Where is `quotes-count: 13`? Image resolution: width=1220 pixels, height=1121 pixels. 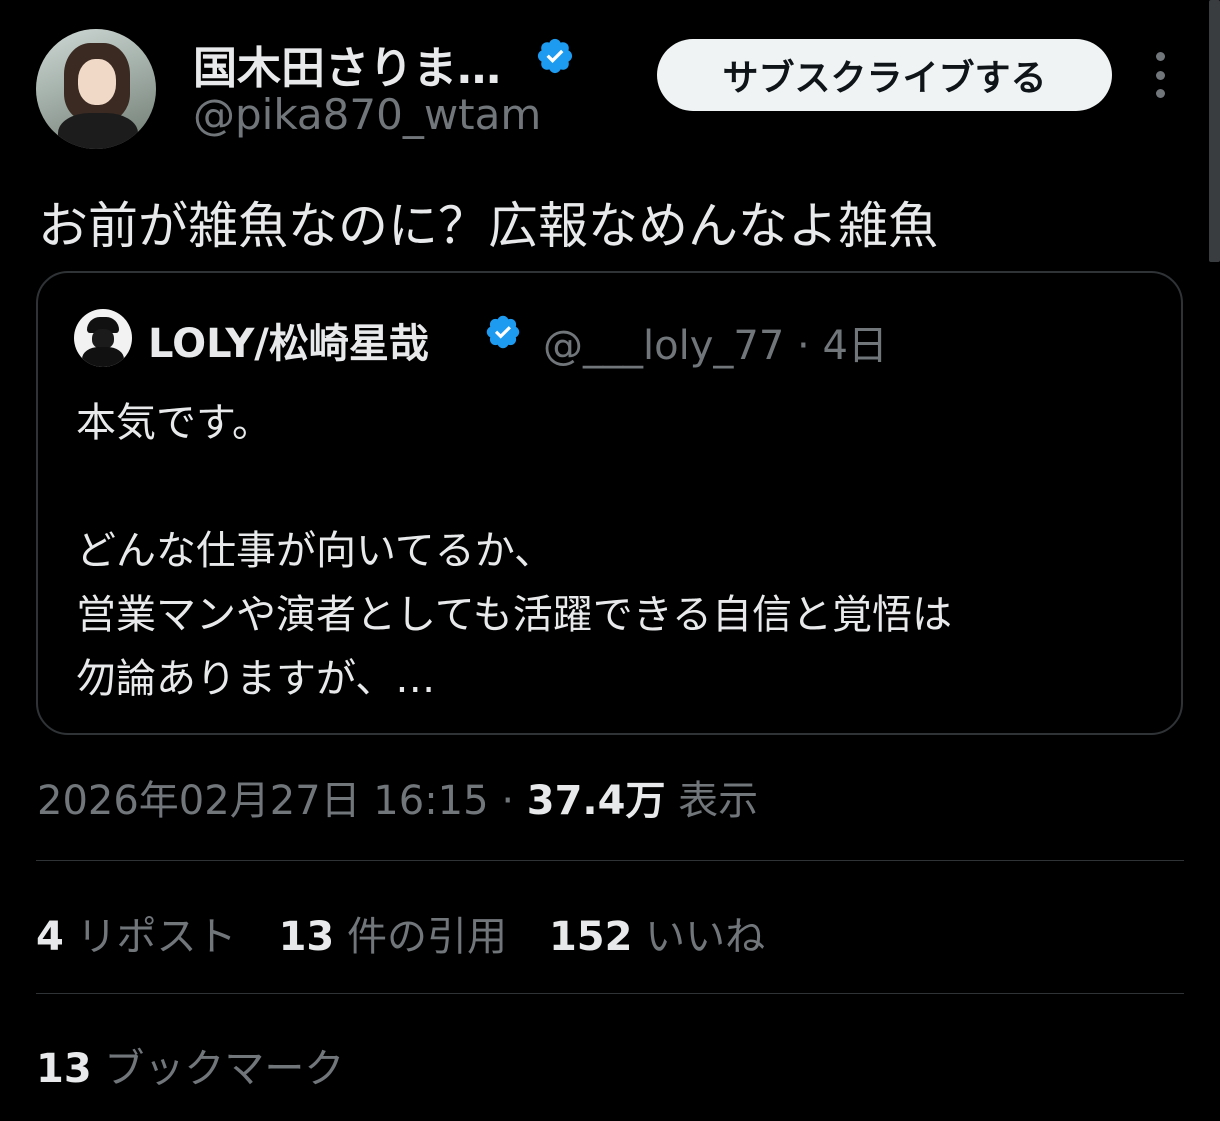
quotes-count: 13 is located at coordinates (306, 937).